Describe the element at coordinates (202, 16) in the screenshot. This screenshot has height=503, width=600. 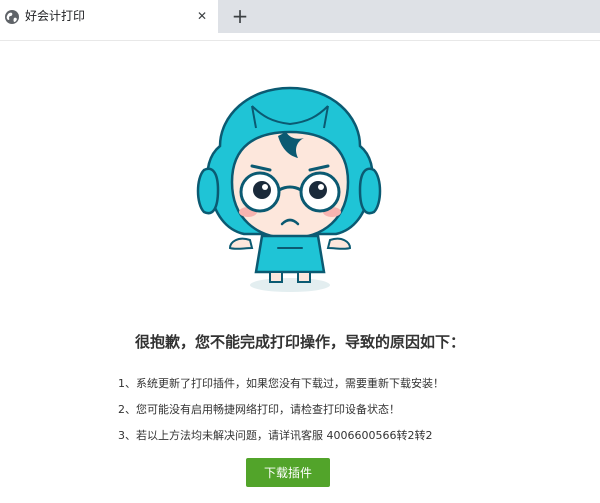
I see `tab-close-button: ✕` at that location.